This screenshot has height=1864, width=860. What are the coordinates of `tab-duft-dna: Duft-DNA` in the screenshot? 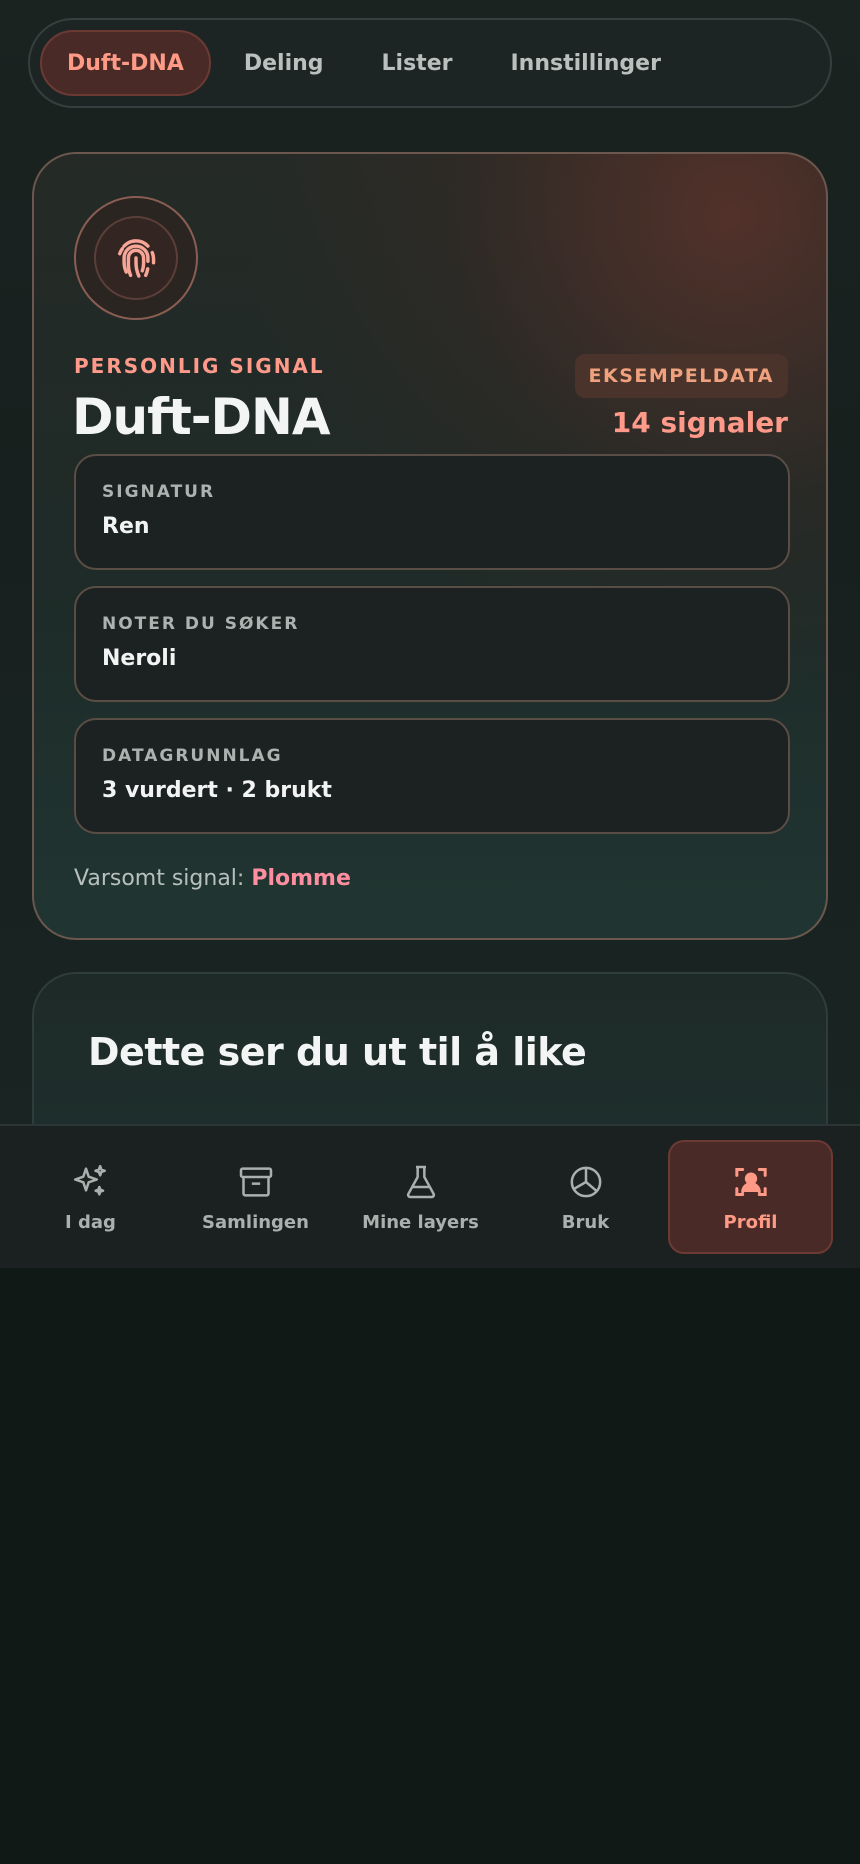 It's located at (125, 63).